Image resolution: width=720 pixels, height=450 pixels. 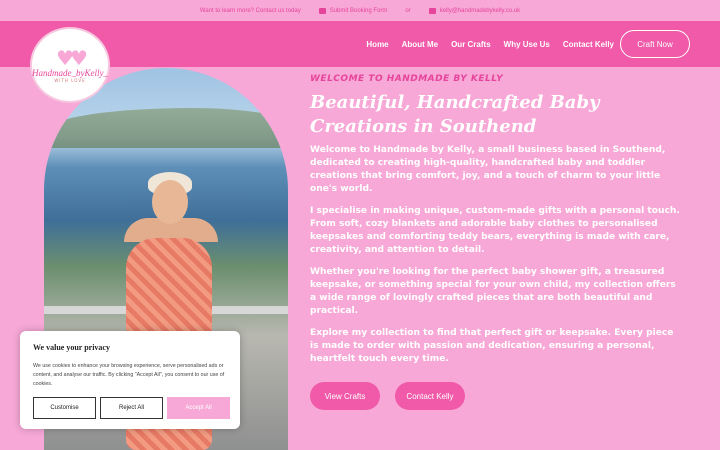 I want to click on contact-kelly-button: Contact Kelly, so click(x=430, y=396).